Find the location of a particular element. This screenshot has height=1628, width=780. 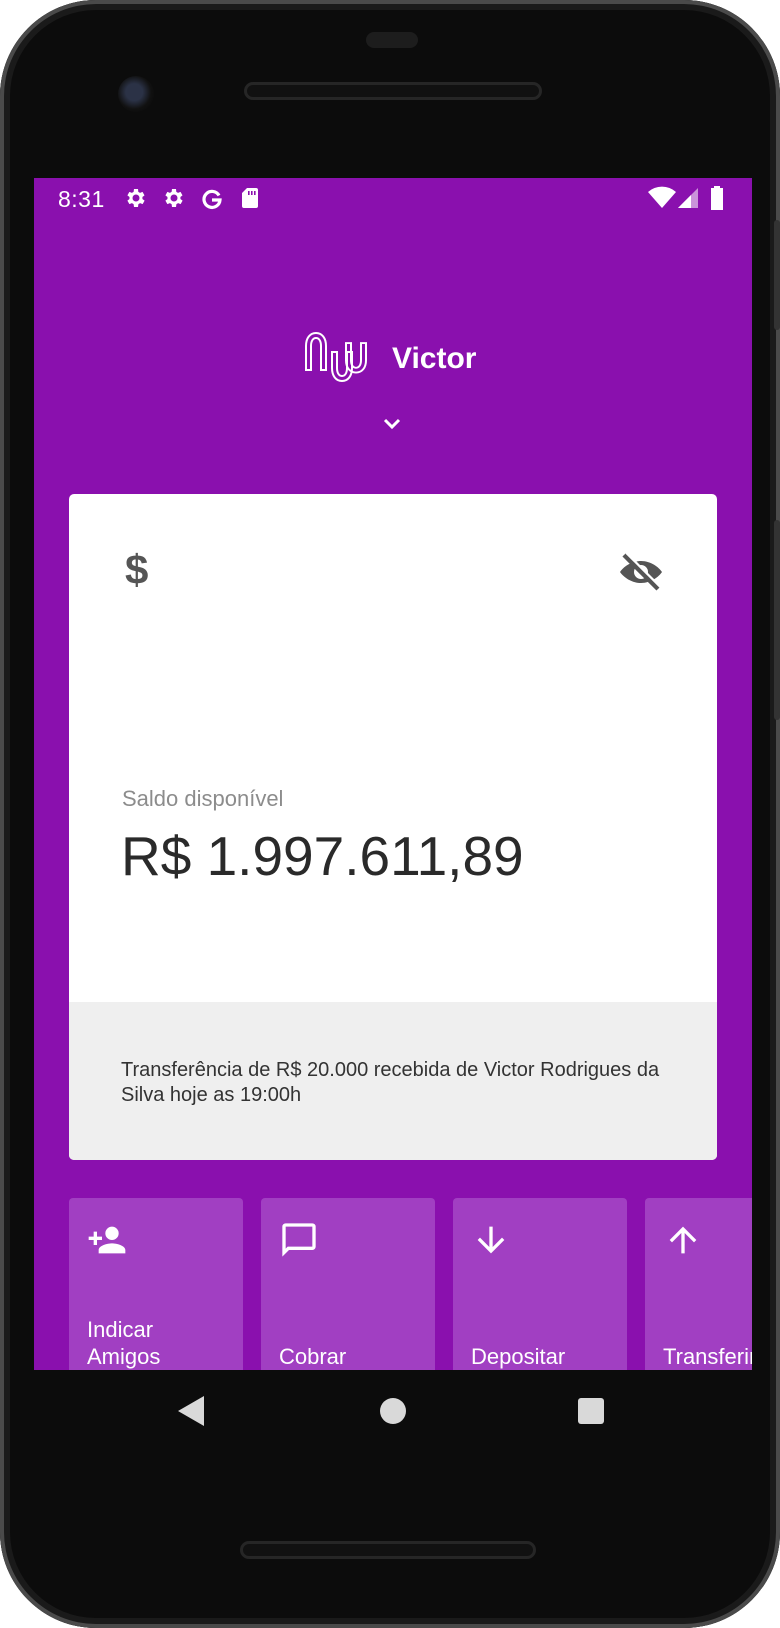

arrow-up-icon is located at coordinates (683, 1240).